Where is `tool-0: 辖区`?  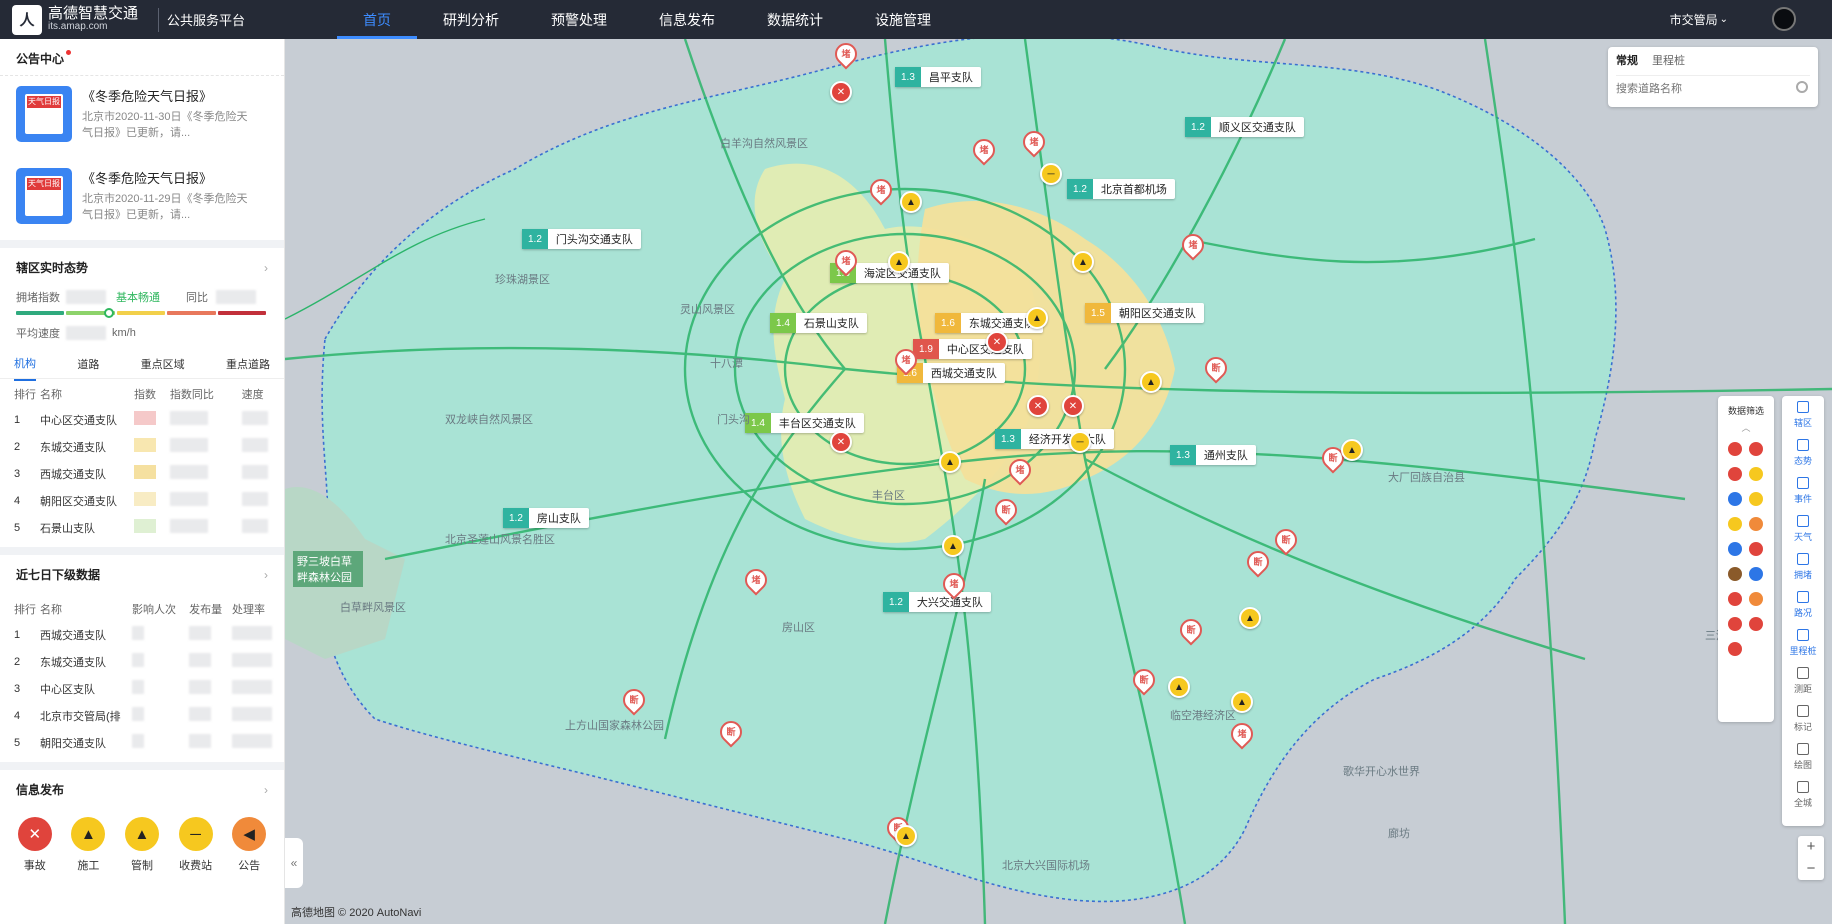 tool-0: 辖区 is located at coordinates (1803, 415).